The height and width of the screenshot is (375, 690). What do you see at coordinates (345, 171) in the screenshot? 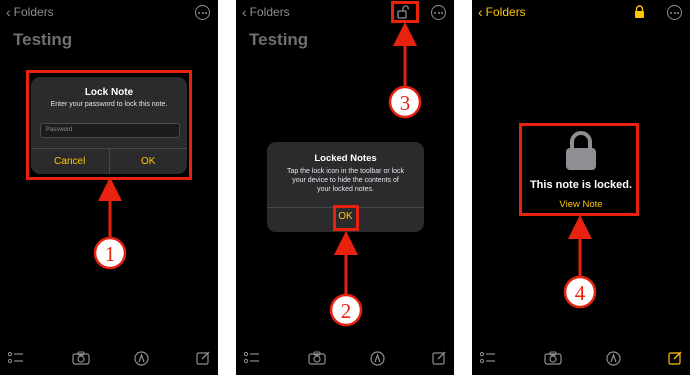
I see `dialog-message-line: Tap the lock icon in the toolbar or lock` at bounding box center [345, 171].